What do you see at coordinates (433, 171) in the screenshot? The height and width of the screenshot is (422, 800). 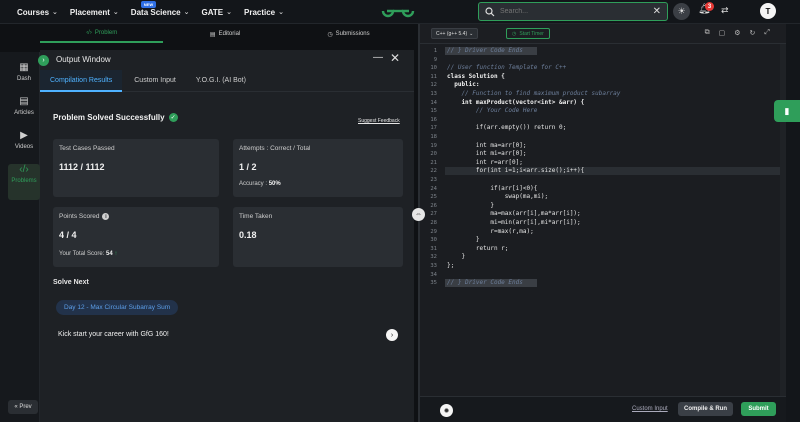 I see `line-number: 22` at bounding box center [433, 171].